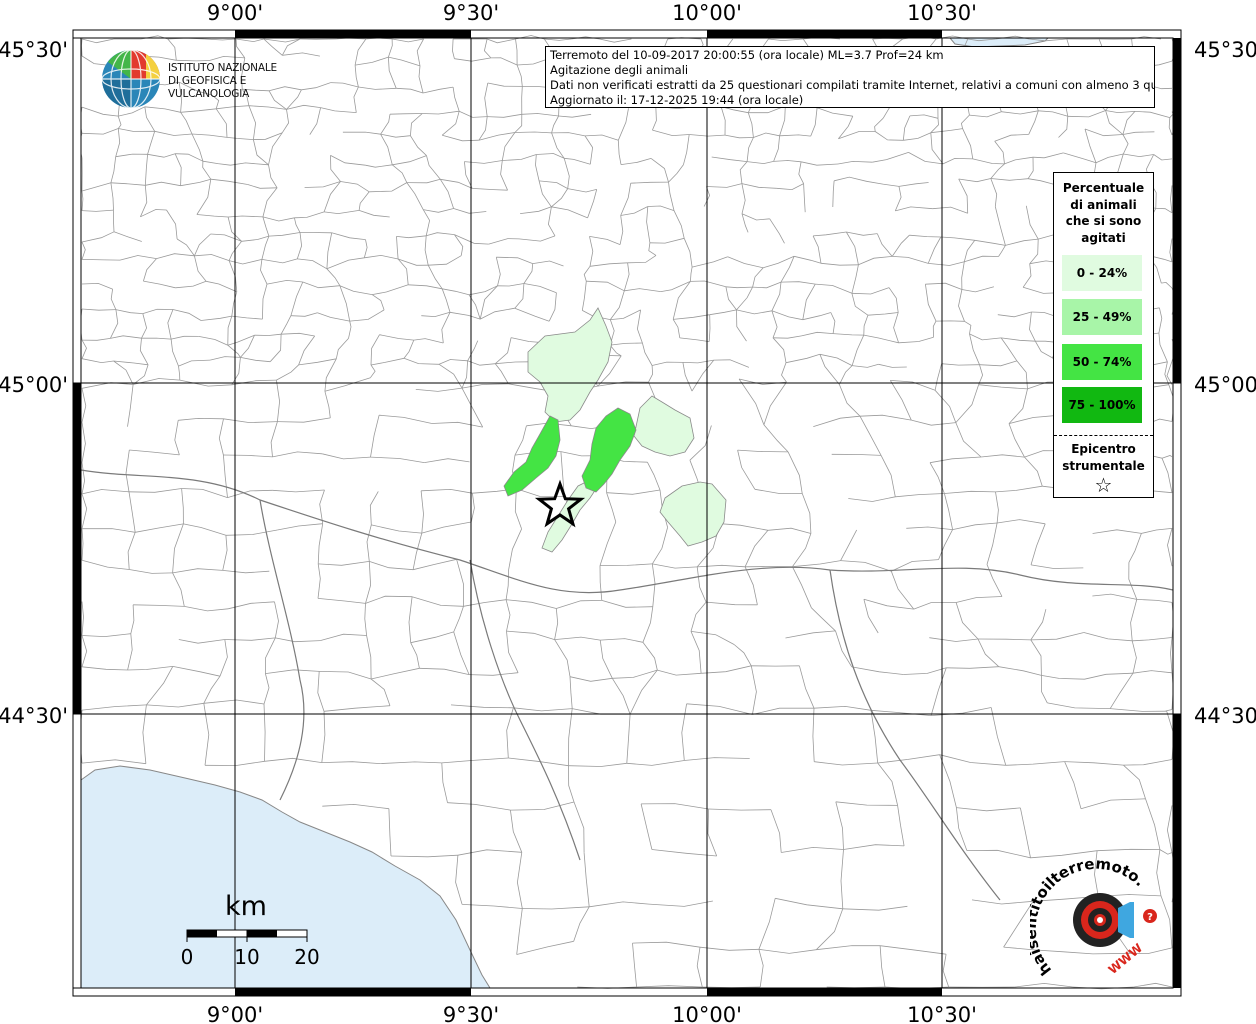 The width and height of the screenshot is (1256, 1024). Describe the element at coordinates (187, 957) in the screenshot. I see `scale-tick-0: 0` at that location.